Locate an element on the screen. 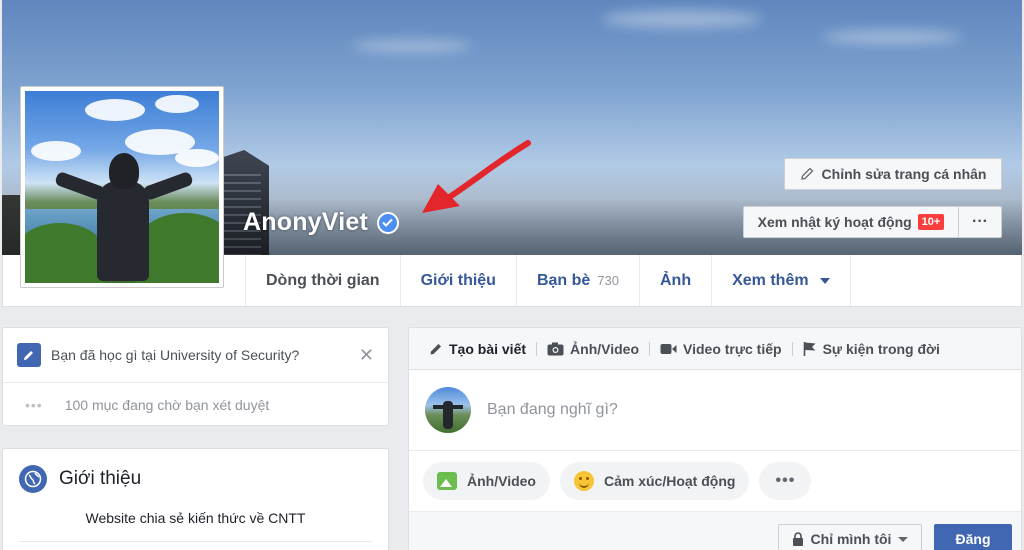  privacy-selector: Chỉ mình tôi is located at coordinates (850, 537).